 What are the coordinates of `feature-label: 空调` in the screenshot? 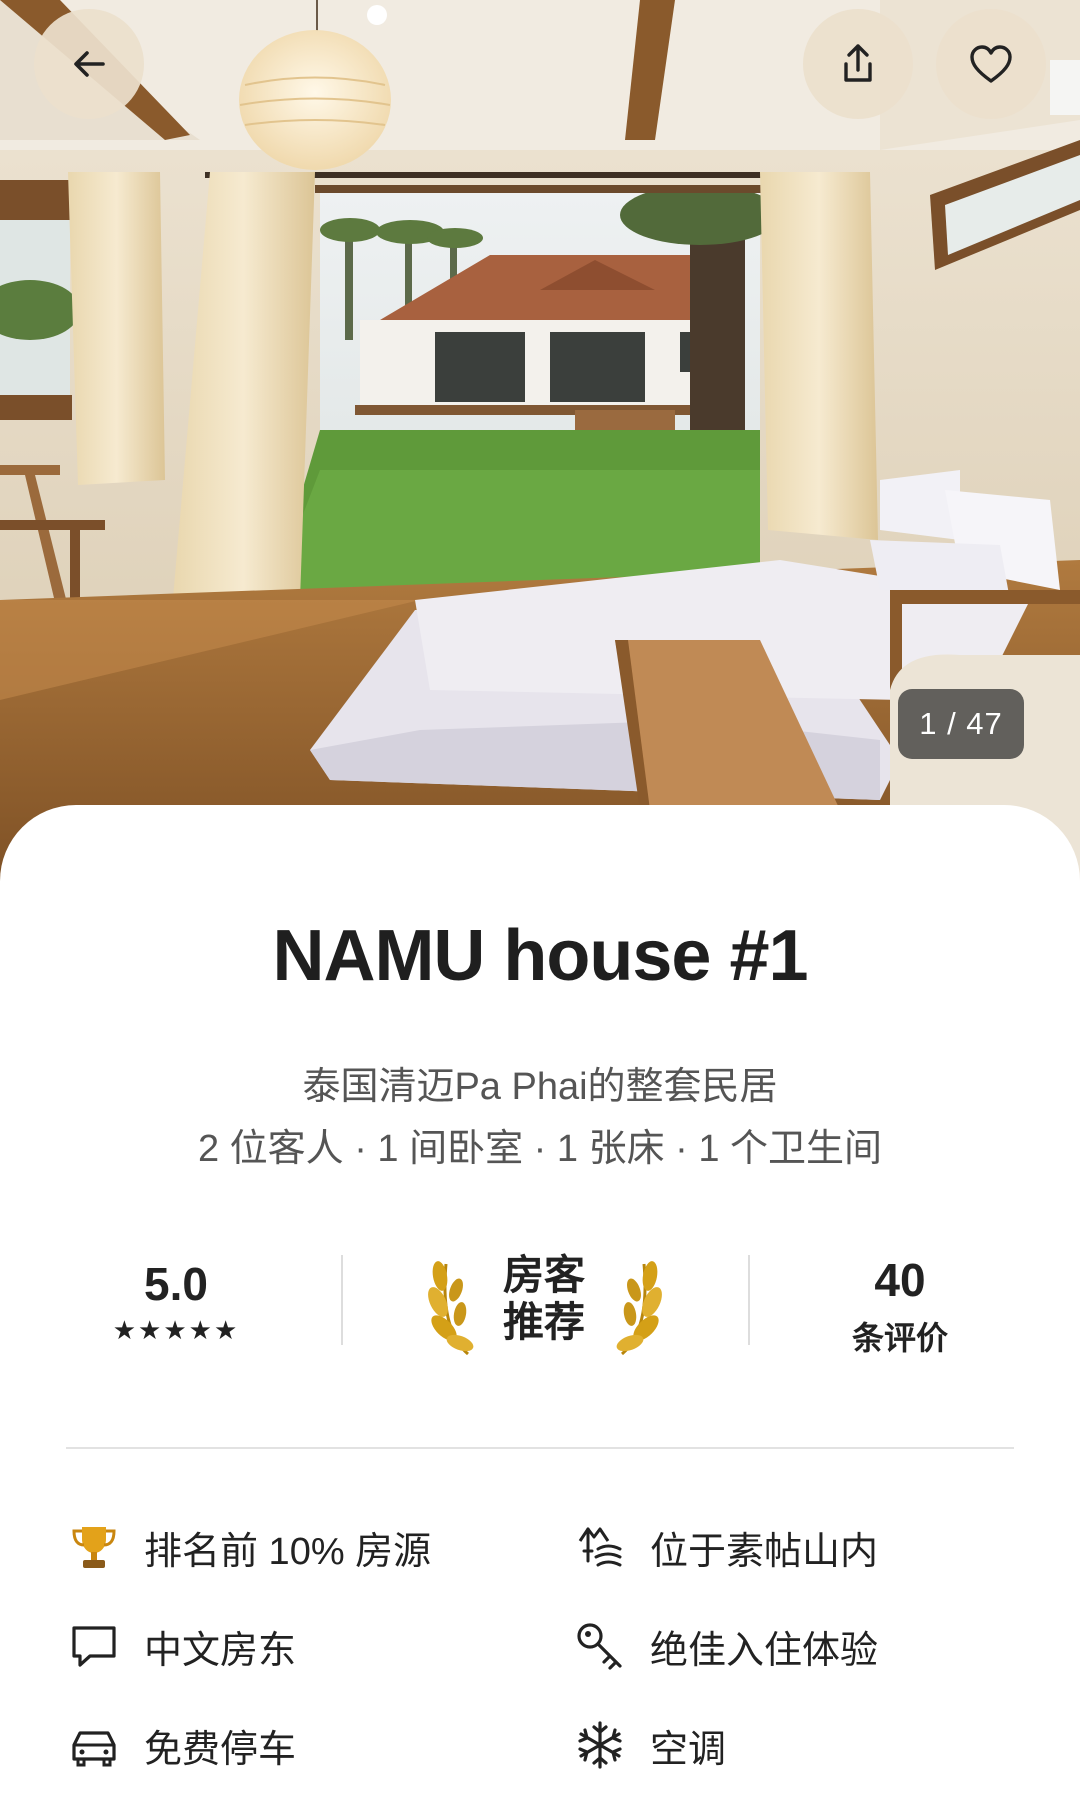 It's located at (688, 1749).